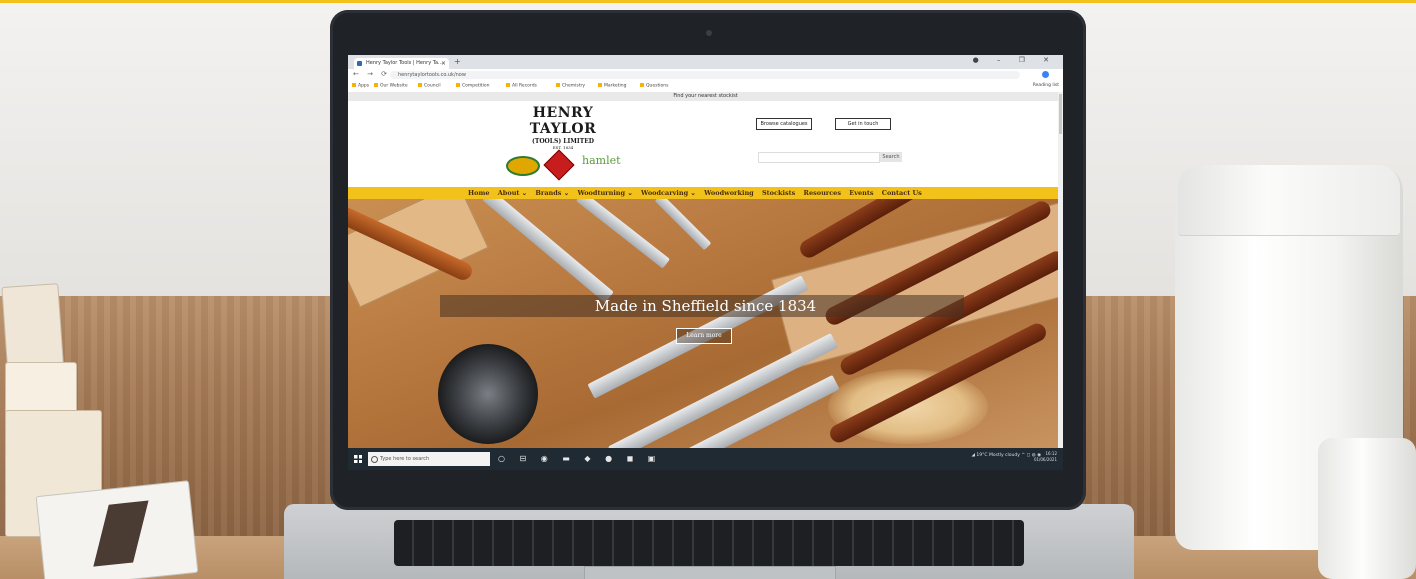 The height and width of the screenshot is (579, 1416). What do you see at coordinates (861, 193) in the screenshot?
I see `nav-events: Events` at bounding box center [861, 193].